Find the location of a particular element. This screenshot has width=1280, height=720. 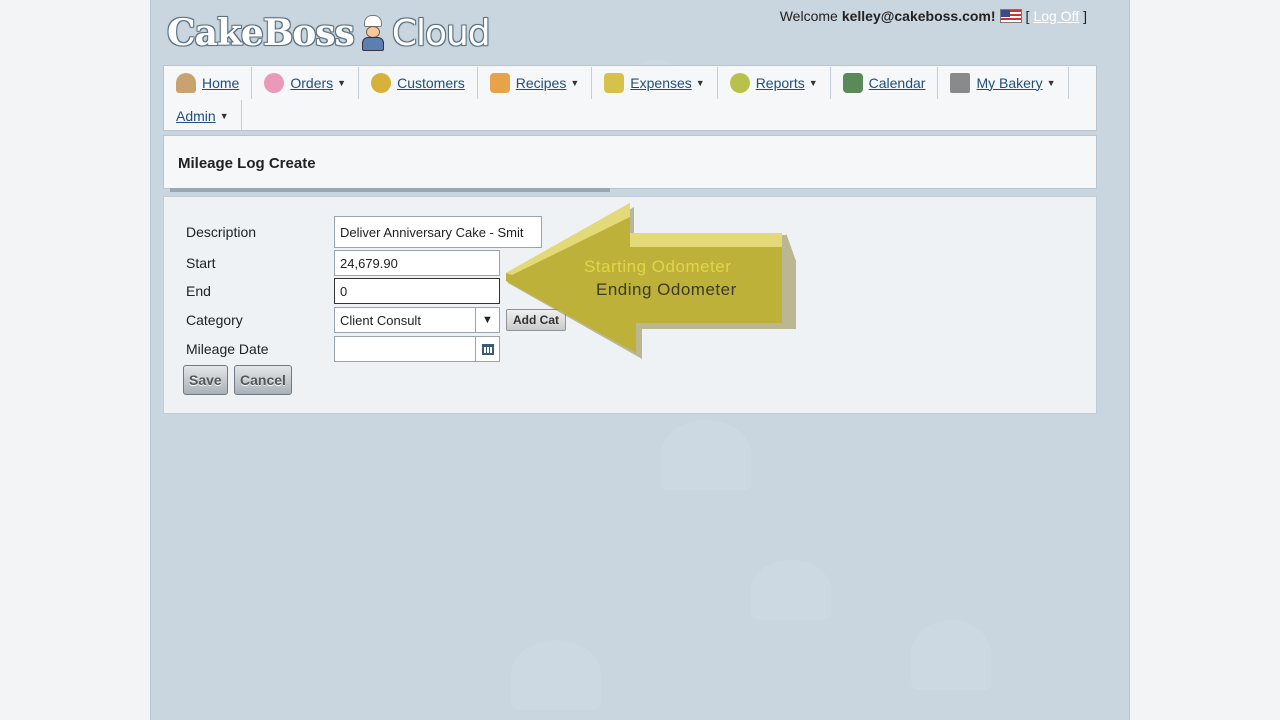

bracket-close: ] is located at coordinates (1085, 16).